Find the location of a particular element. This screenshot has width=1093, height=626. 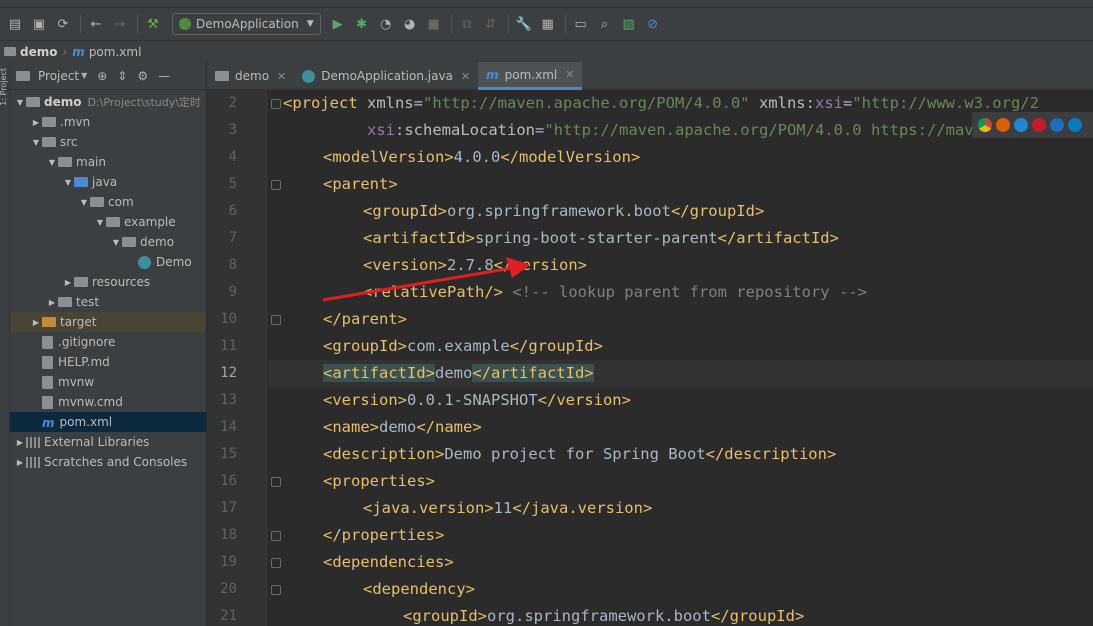

tree-row: ▼ src is located at coordinates (108, 142).